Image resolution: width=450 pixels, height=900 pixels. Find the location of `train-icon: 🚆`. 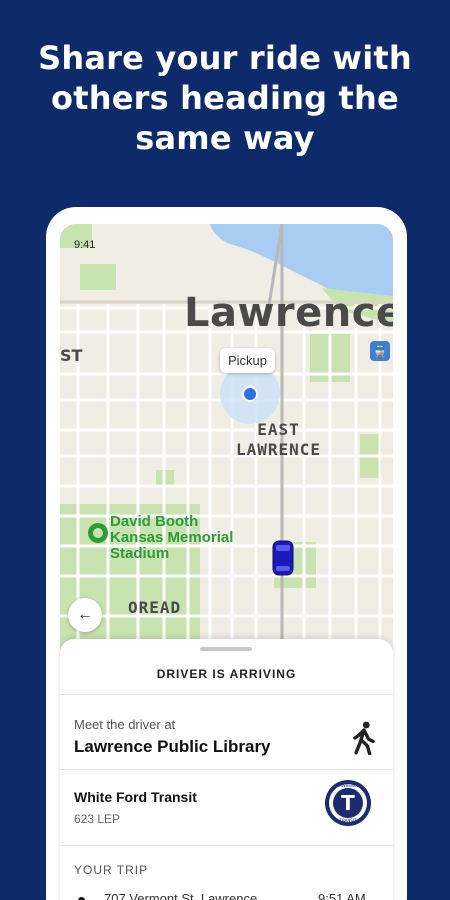

train-icon: 🚆 is located at coordinates (380, 351).